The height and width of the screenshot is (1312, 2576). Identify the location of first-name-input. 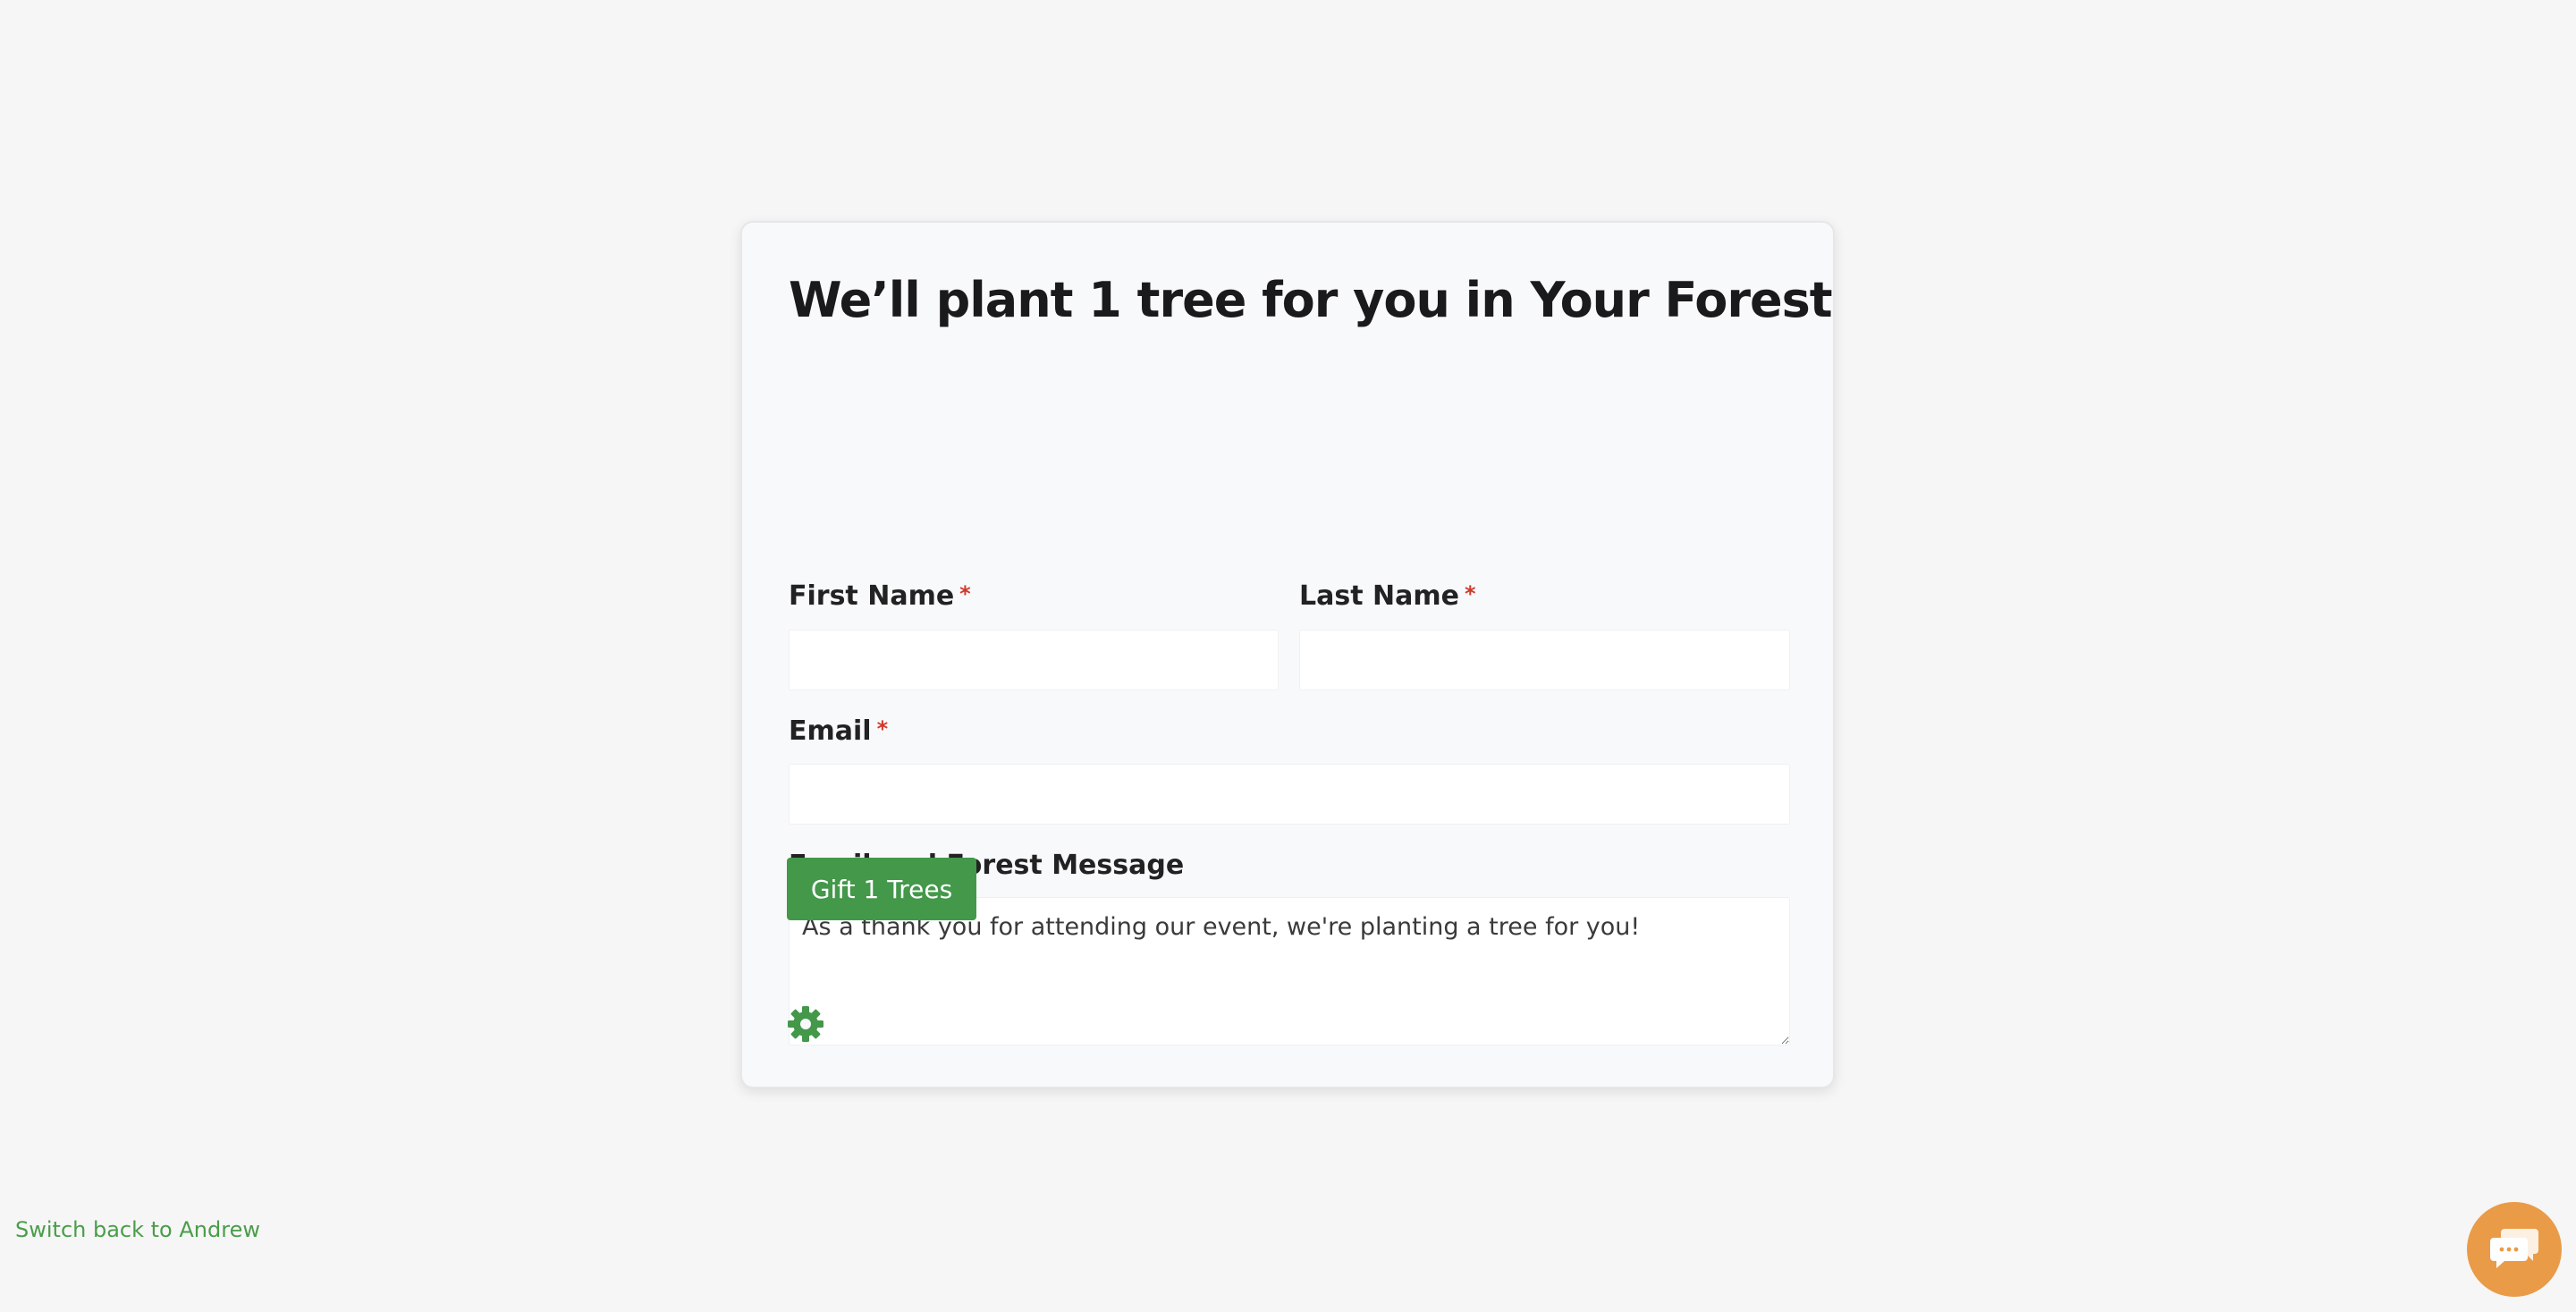
(1034, 660).